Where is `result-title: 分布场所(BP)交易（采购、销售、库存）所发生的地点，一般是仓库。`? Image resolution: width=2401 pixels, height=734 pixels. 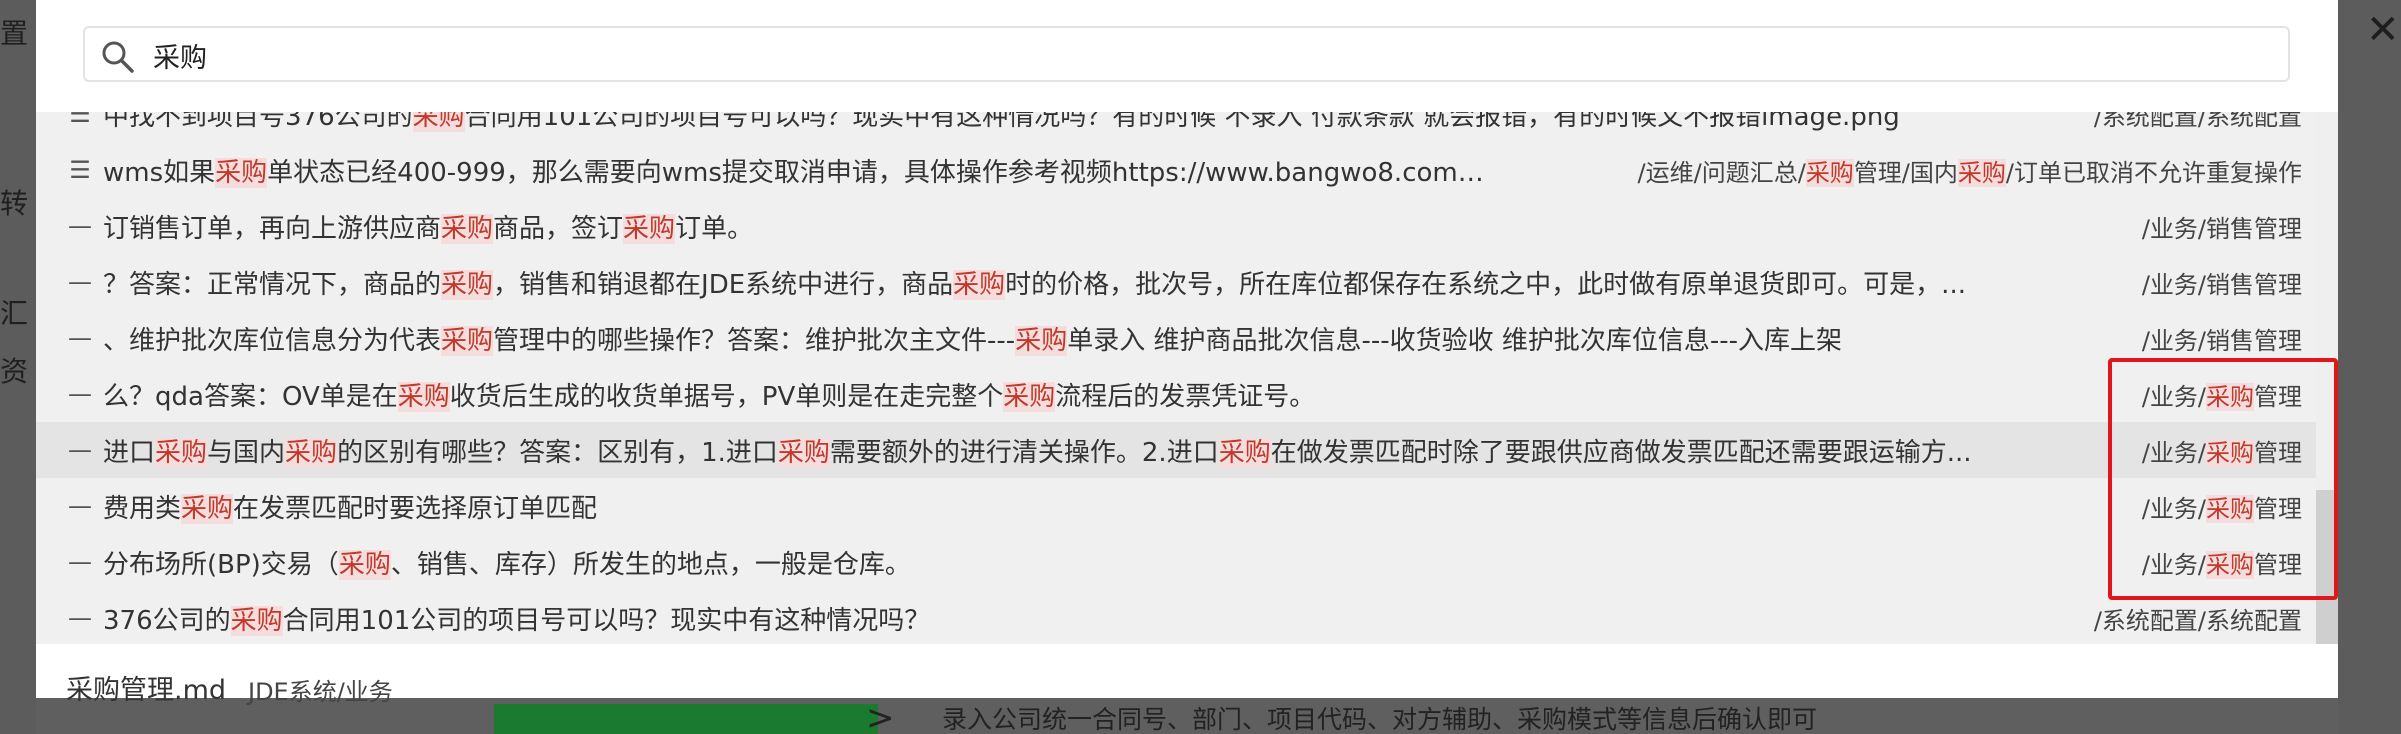
result-title: 分布场所(BP)交易（采购、销售、库存）所发生的地点，一般是仓库。 is located at coordinates (507, 564).